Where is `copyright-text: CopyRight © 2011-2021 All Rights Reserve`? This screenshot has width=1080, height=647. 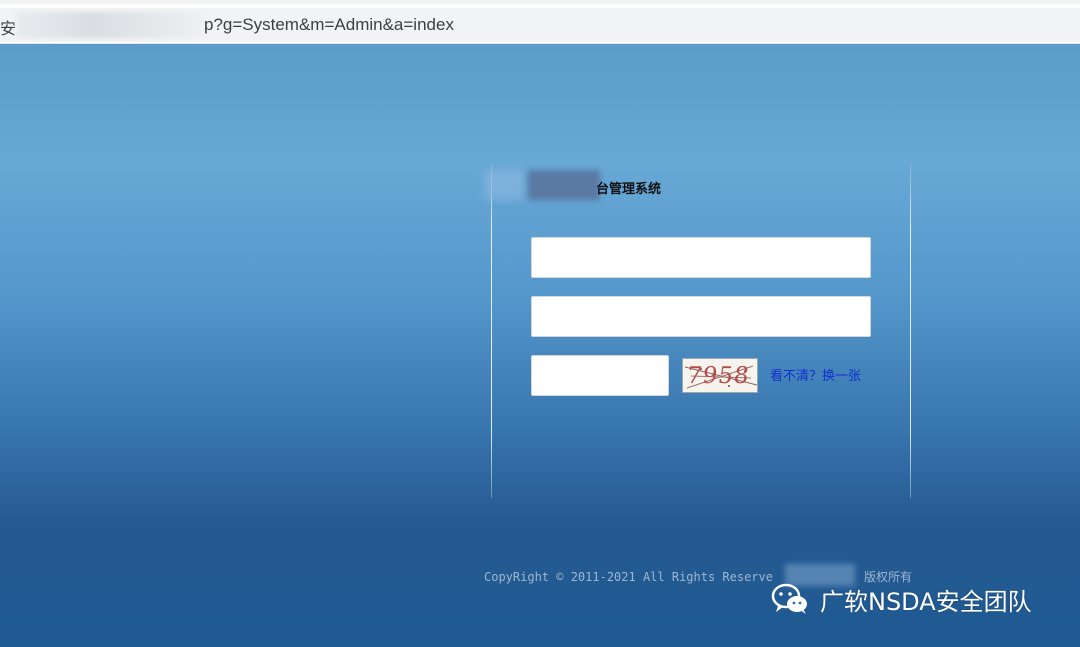
copyright-text: CopyRight © 2011-2021 All Rights Reserve is located at coordinates (628, 577).